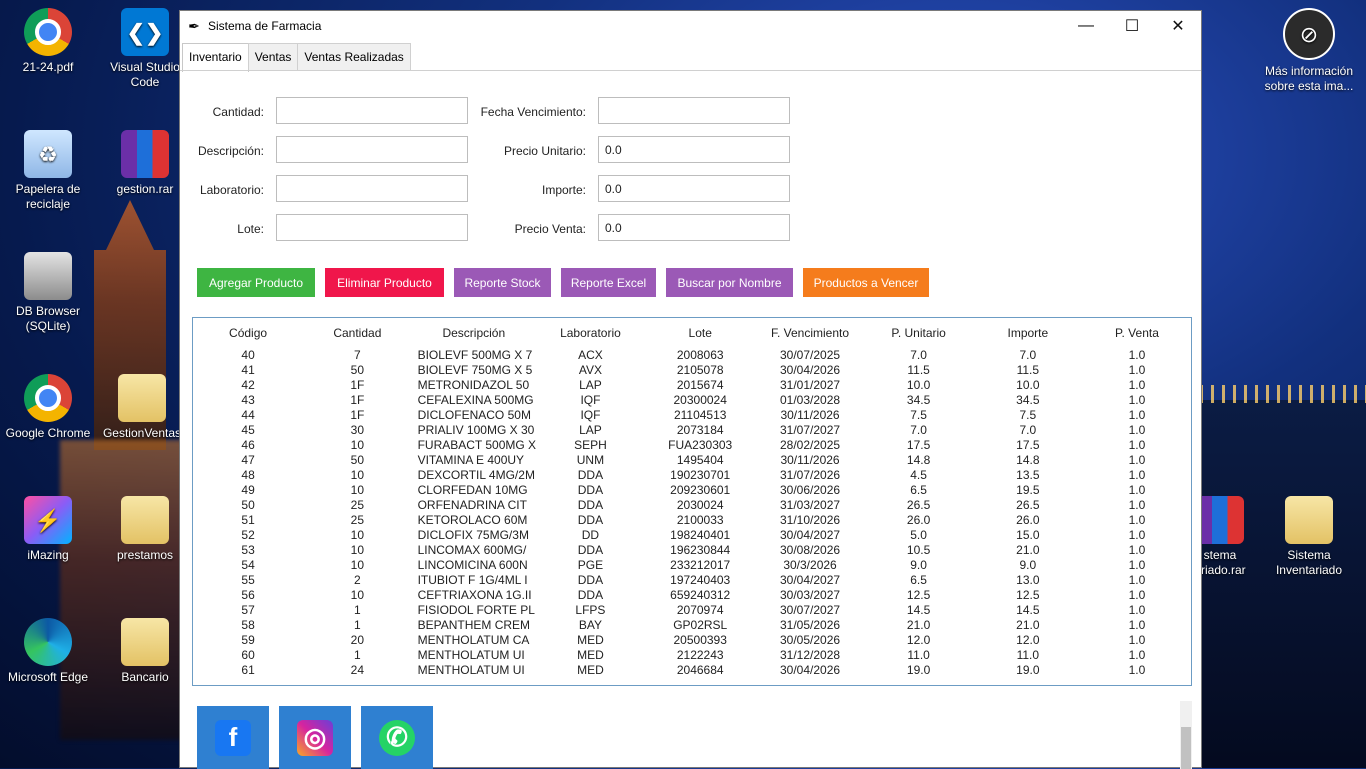 The image size is (1366, 769). Describe the element at coordinates (48, 407) in the screenshot. I see `desktop-icon-google-chrome: Google Chrome` at that location.